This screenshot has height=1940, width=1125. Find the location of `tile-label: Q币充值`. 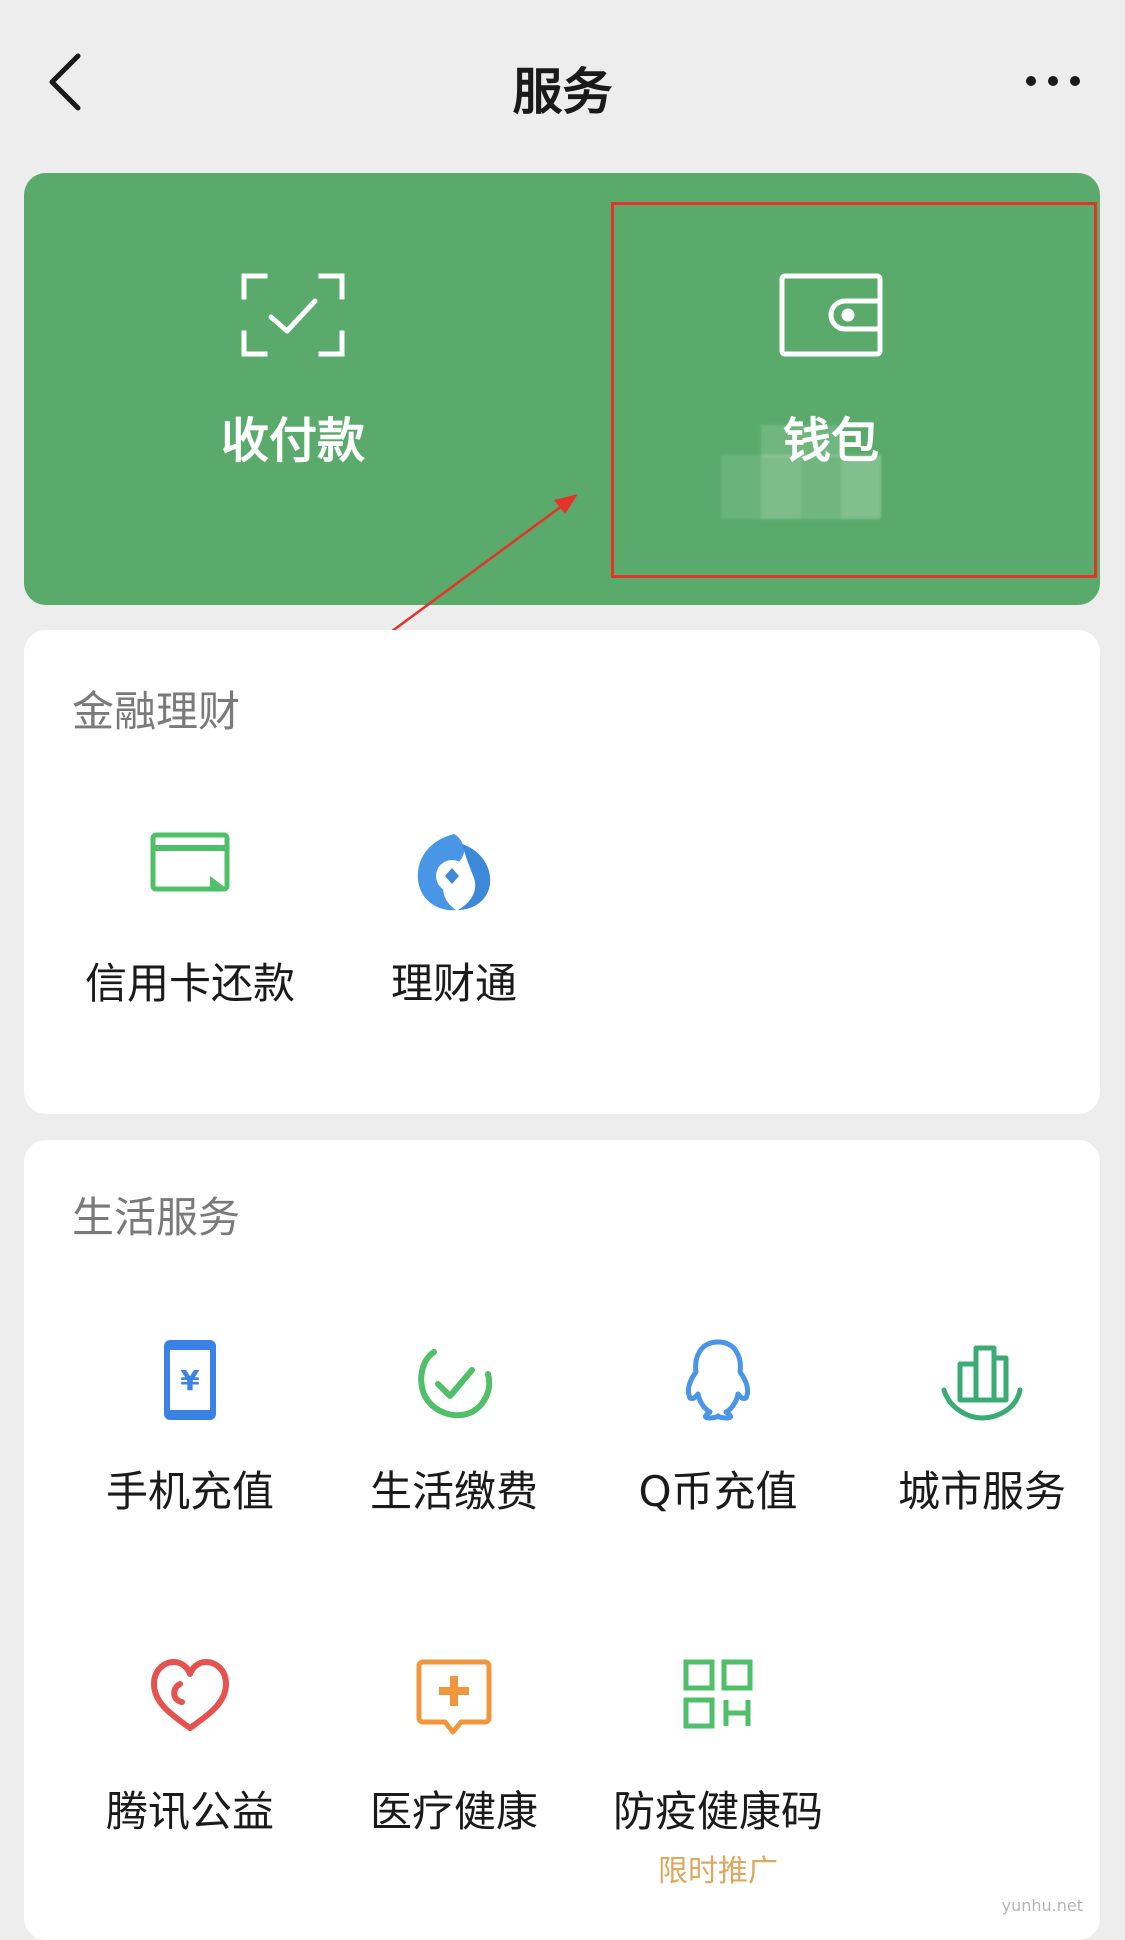

tile-label: Q币充值 is located at coordinates (718, 1491).